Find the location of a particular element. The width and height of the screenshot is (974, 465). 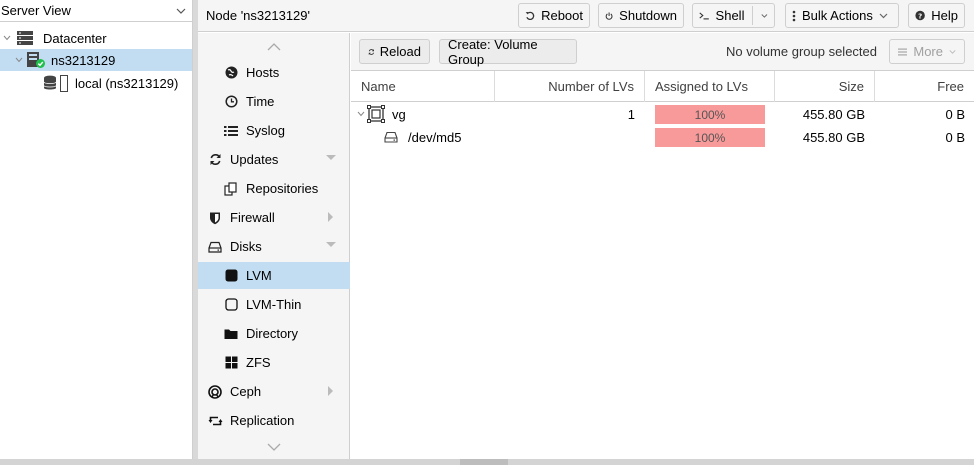

table-row: /dev/md5 100% 455.80 GB 0 B is located at coordinates (662, 137).